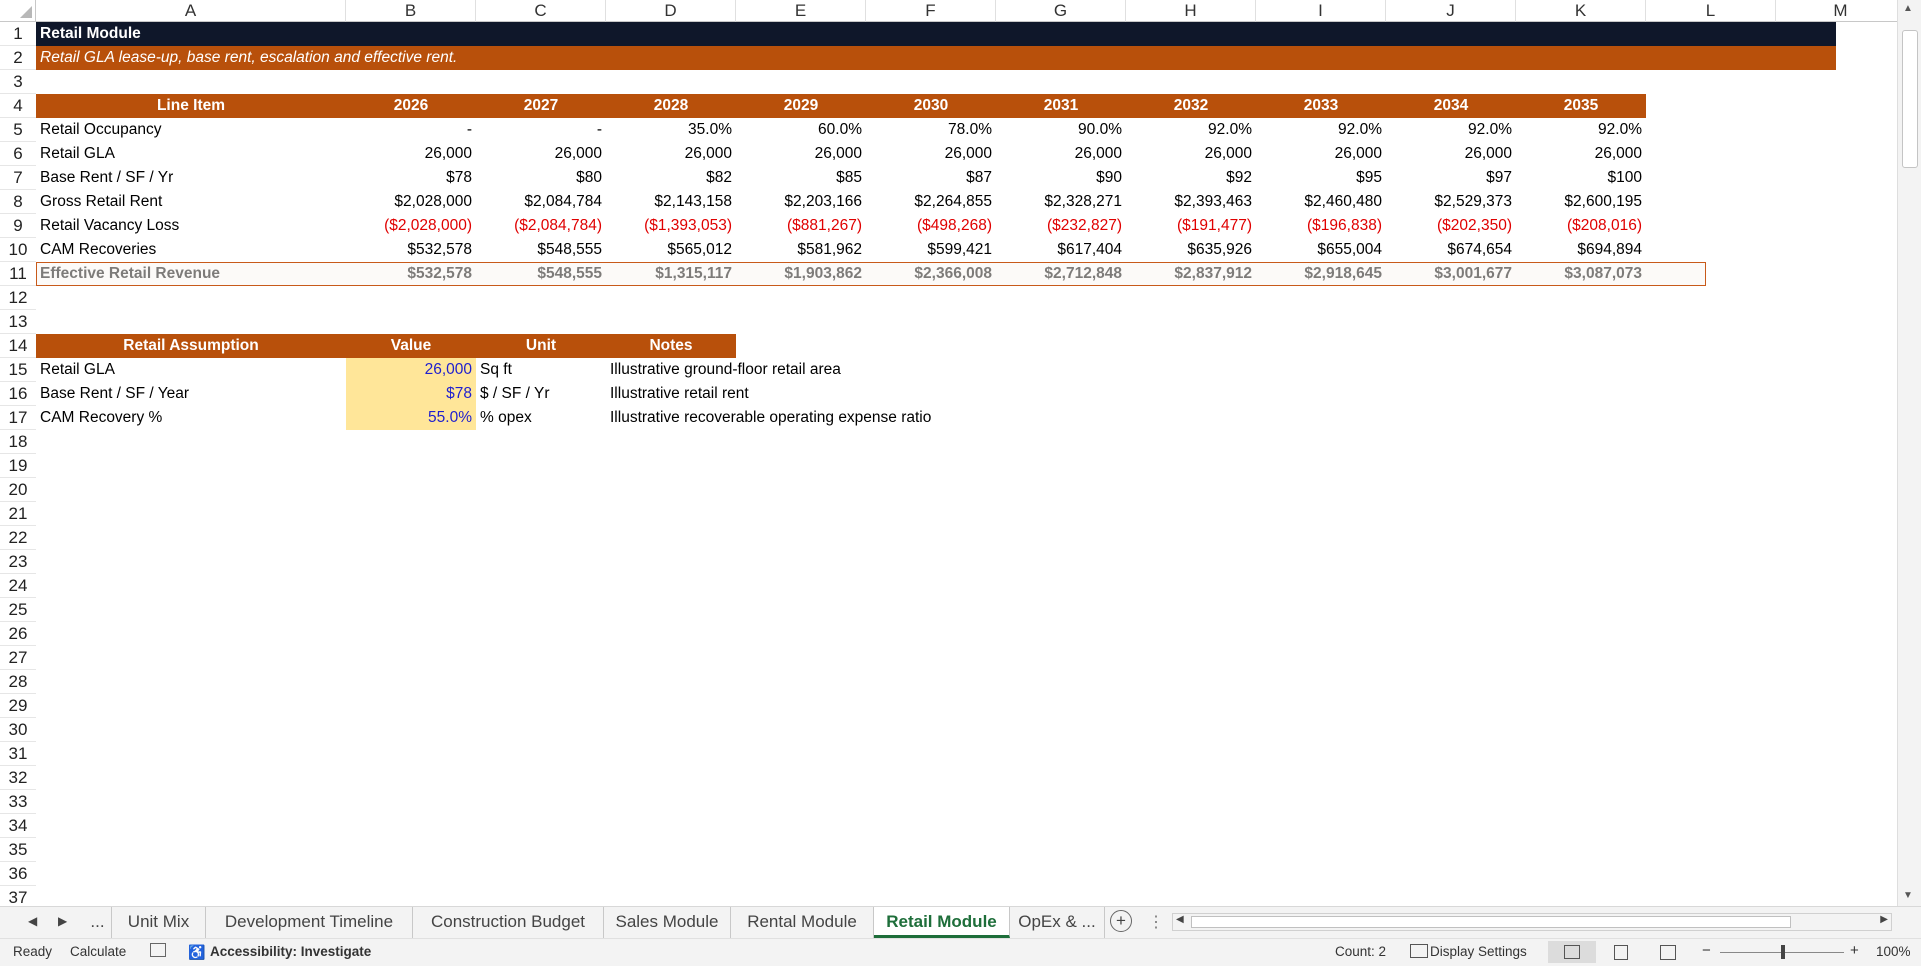 The width and height of the screenshot is (1921, 966). I want to click on row-header: 16, so click(18, 394).